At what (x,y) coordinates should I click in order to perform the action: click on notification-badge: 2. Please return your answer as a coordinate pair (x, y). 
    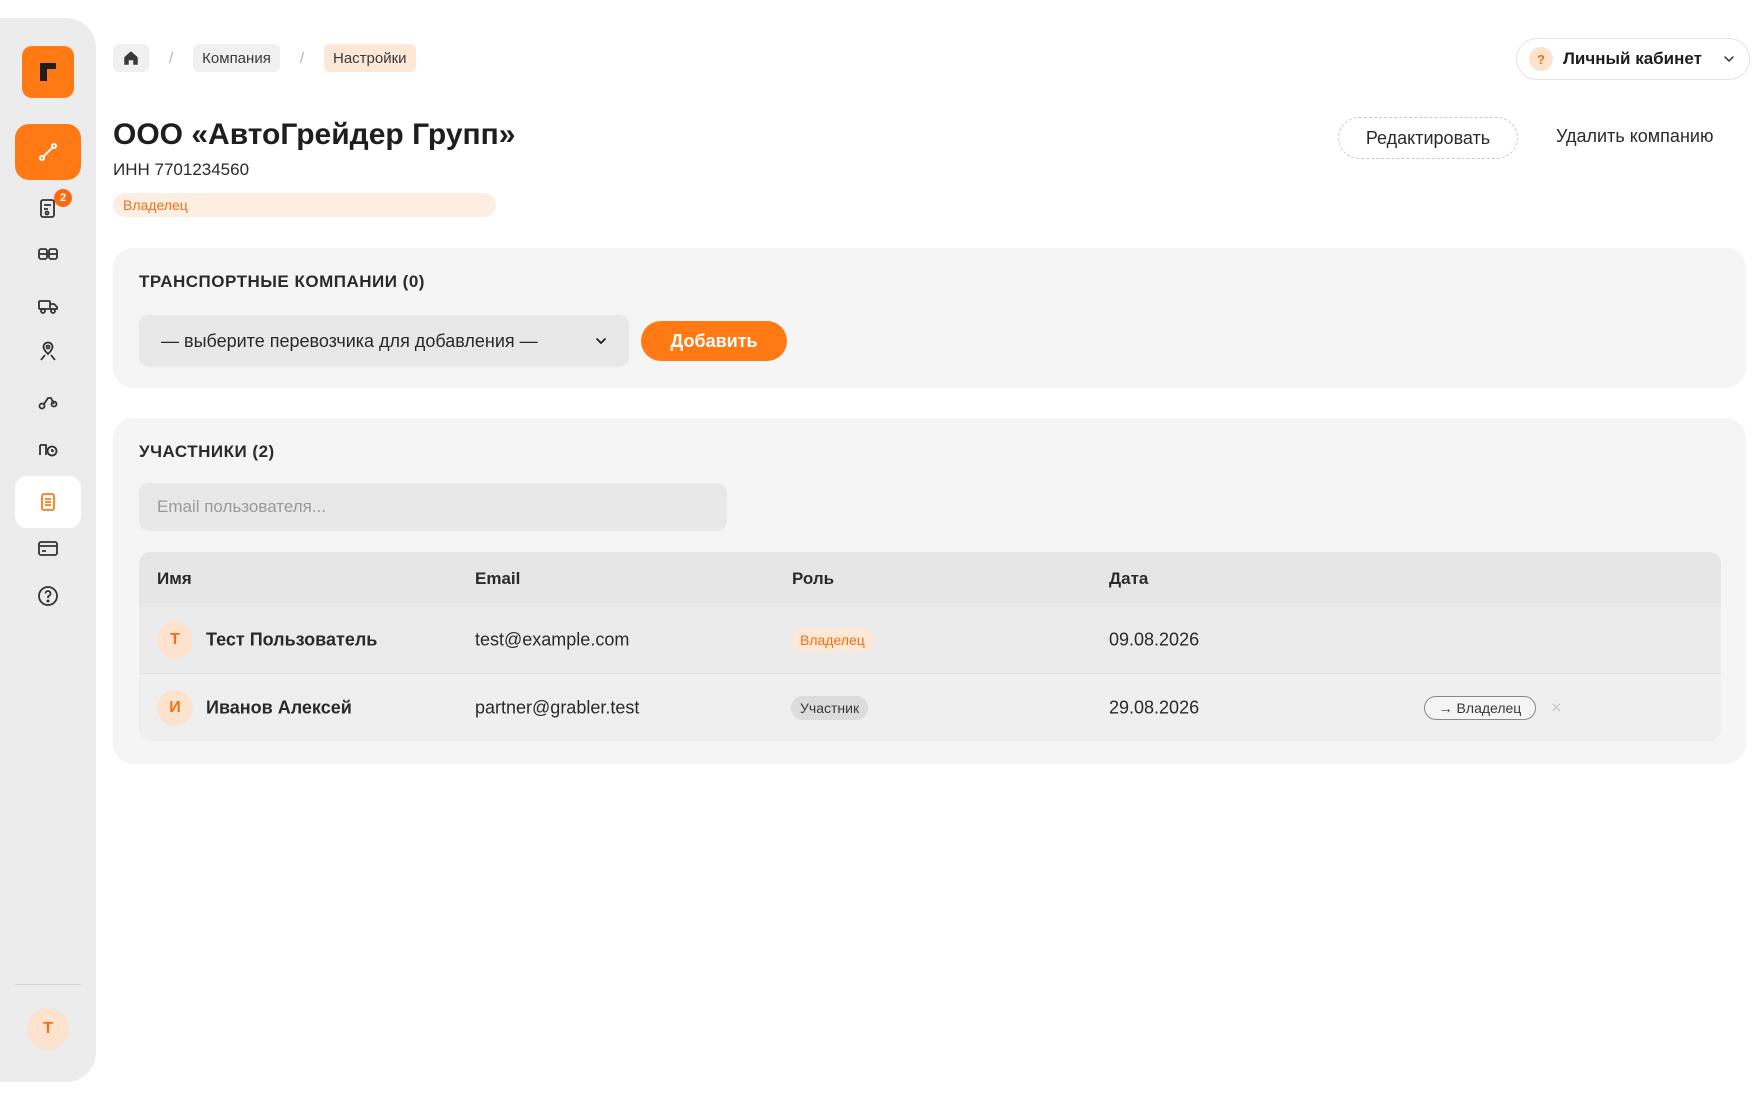
    Looking at the image, I should click on (63, 198).